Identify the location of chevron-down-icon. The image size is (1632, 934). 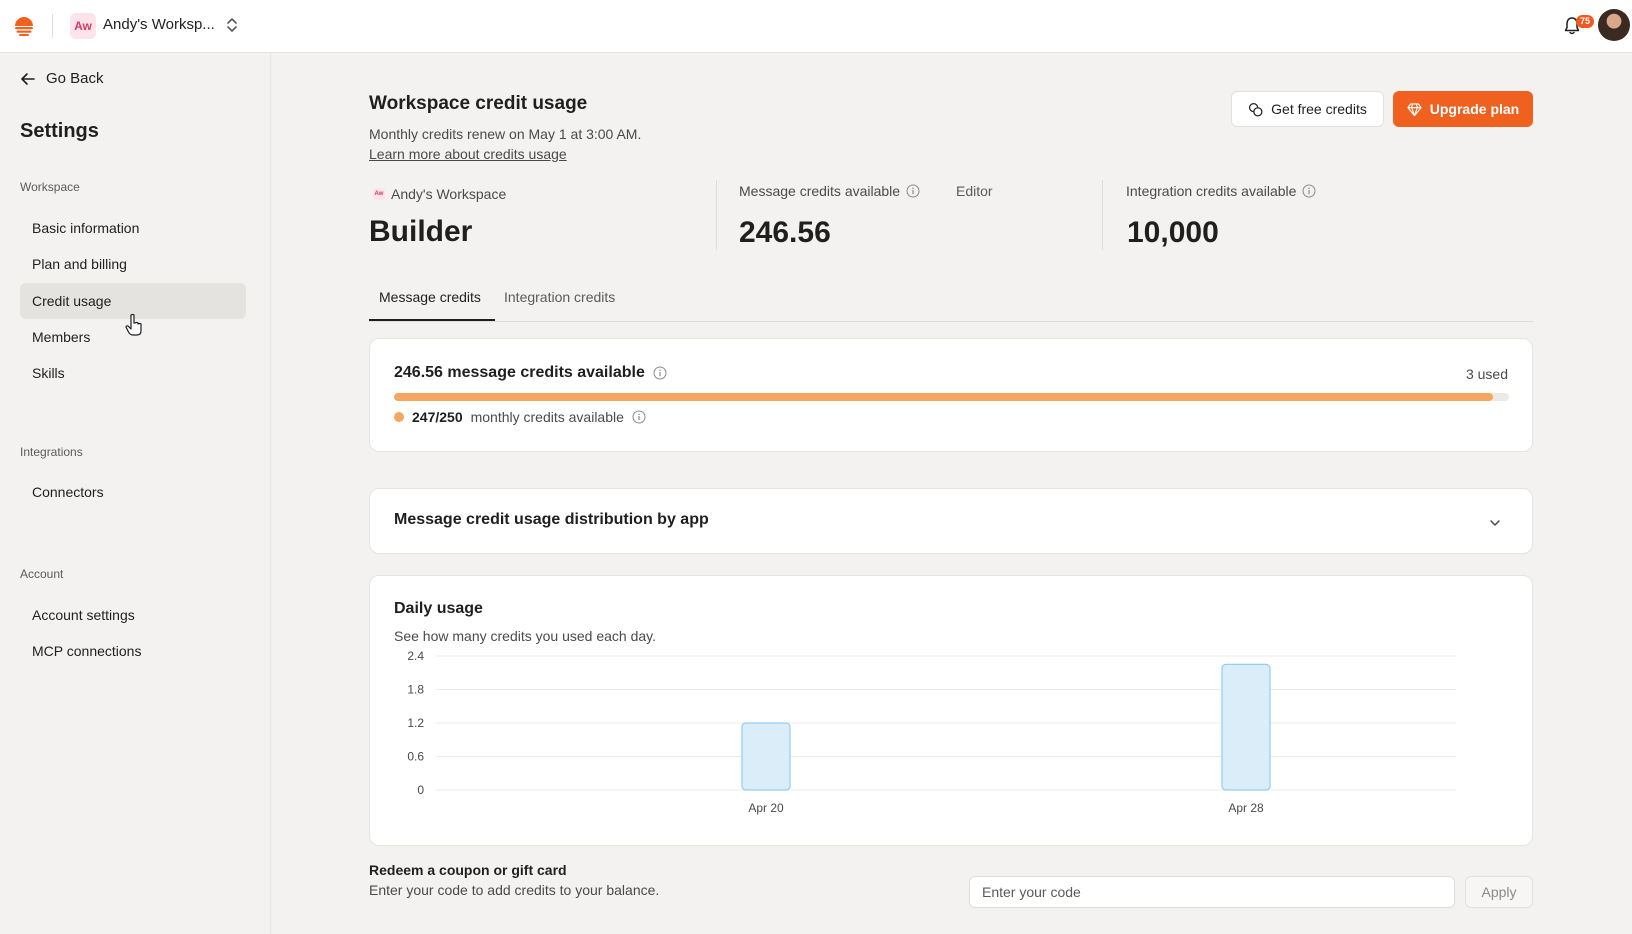
(1495, 523).